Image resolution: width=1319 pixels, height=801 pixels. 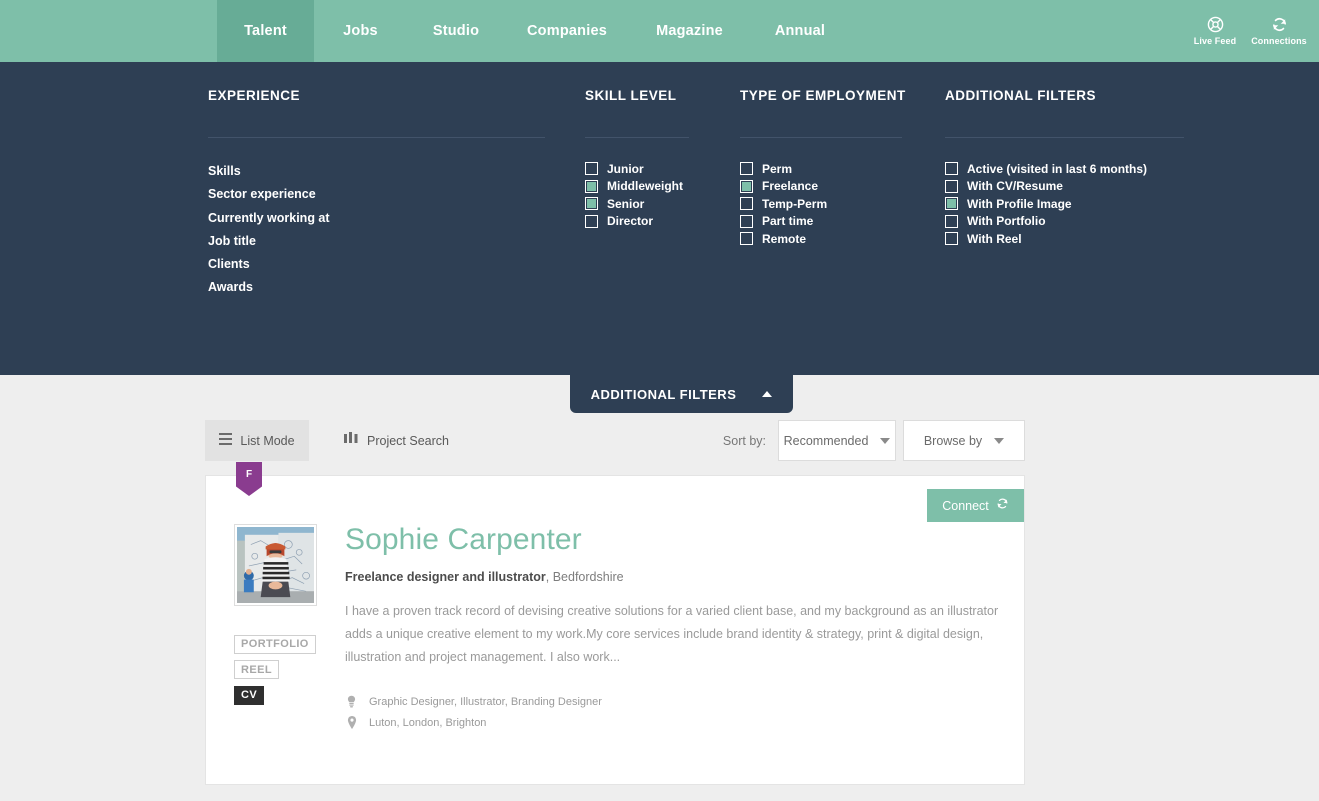 What do you see at coordinates (1075, 187) in the screenshot?
I see `checkbox-with-cv-resume: With CV/Resume` at bounding box center [1075, 187].